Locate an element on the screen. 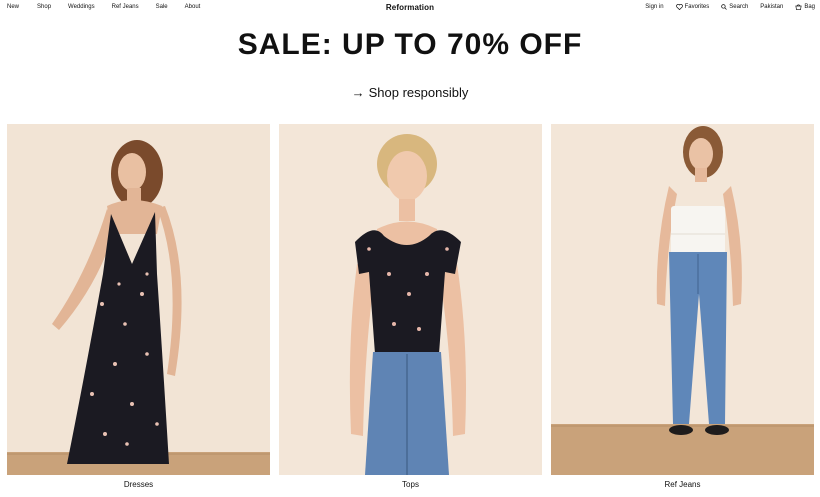 This screenshot has height=497, width=820. search-icon is located at coordinates (724, 7).